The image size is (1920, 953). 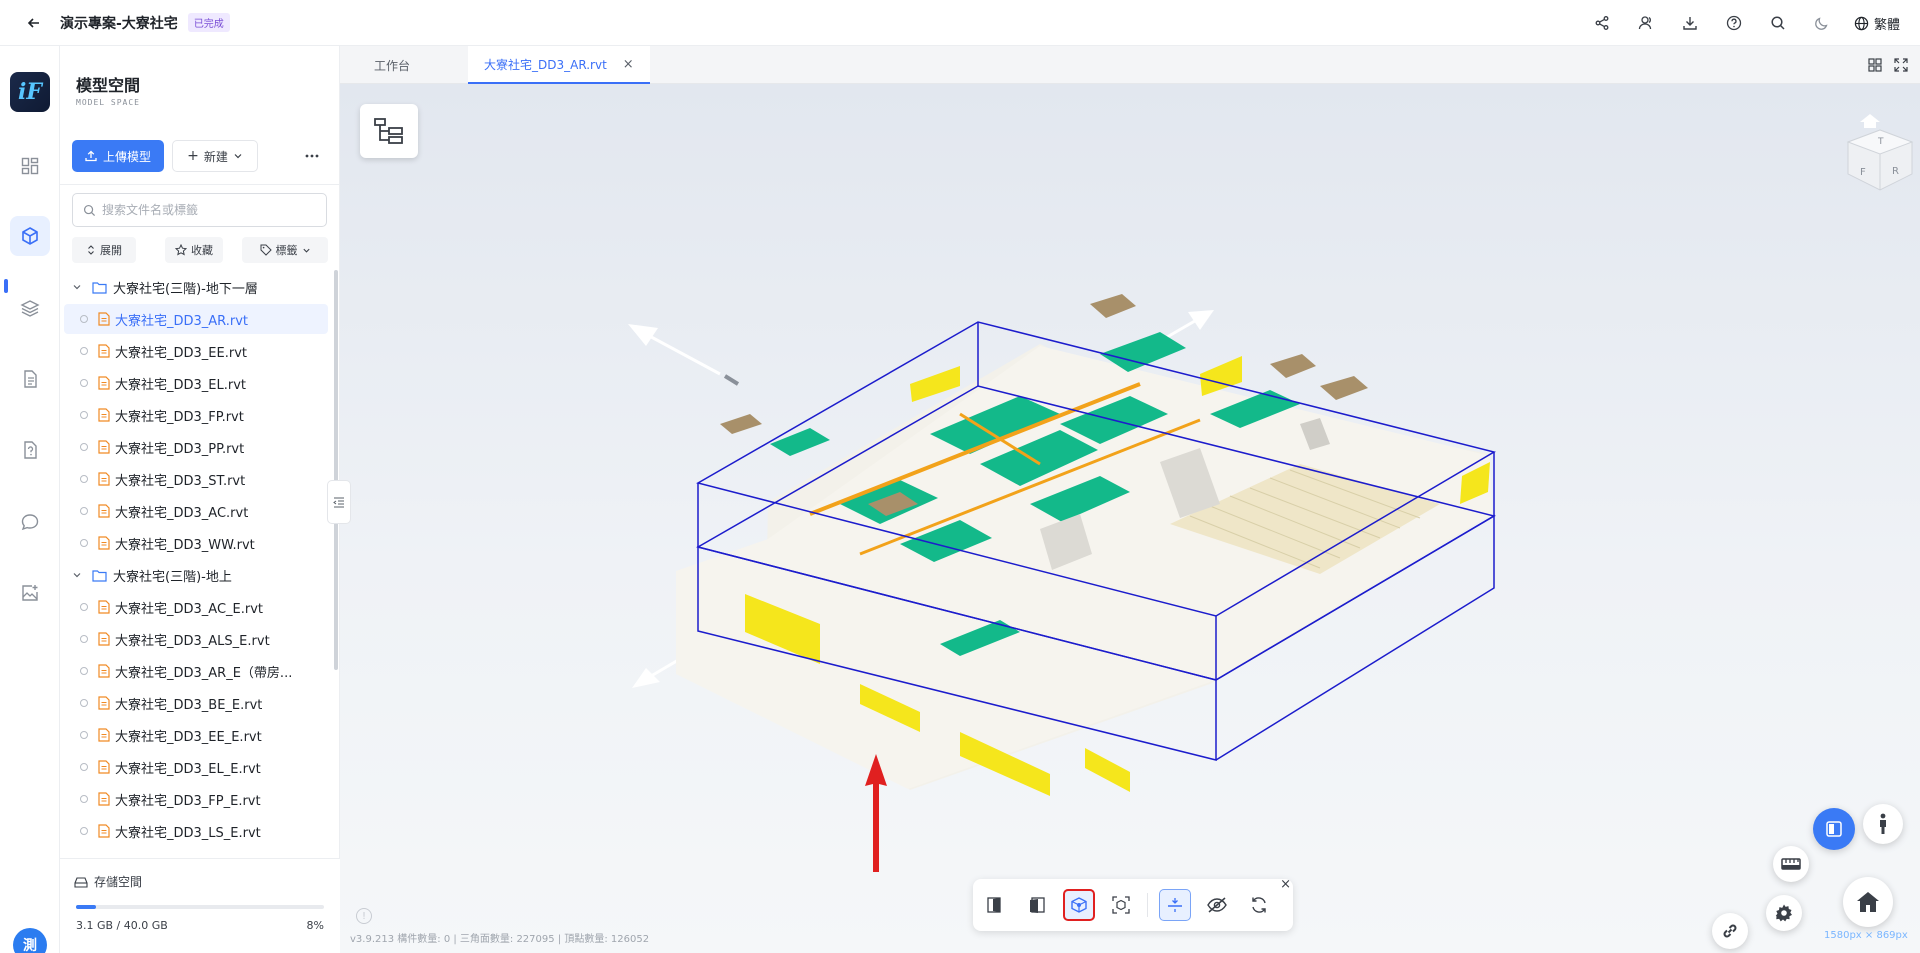 What do you see at coordinates (34, 23) in the screenshot?
I see `back-button` at bounding box center [34, 23].